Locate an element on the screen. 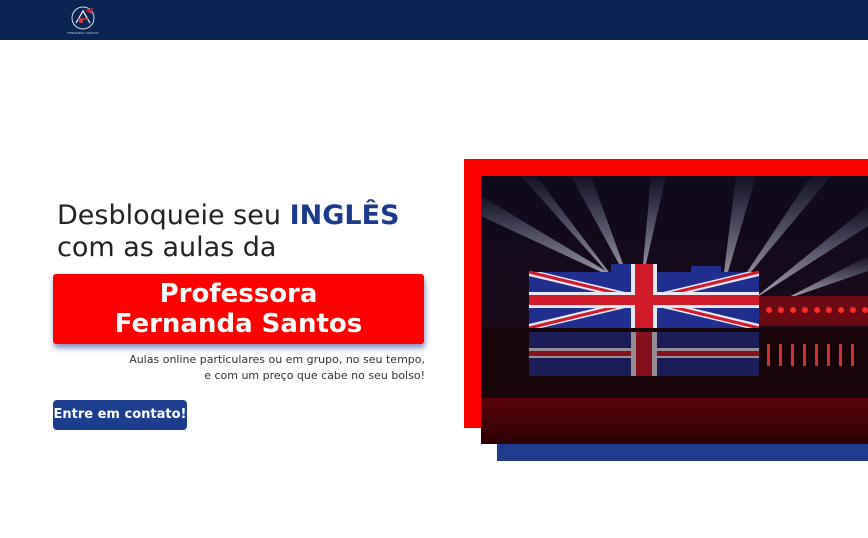 This screenshot has height=538, width=868. contact-button: Entre em contato! is located at coordinates (120, 415).